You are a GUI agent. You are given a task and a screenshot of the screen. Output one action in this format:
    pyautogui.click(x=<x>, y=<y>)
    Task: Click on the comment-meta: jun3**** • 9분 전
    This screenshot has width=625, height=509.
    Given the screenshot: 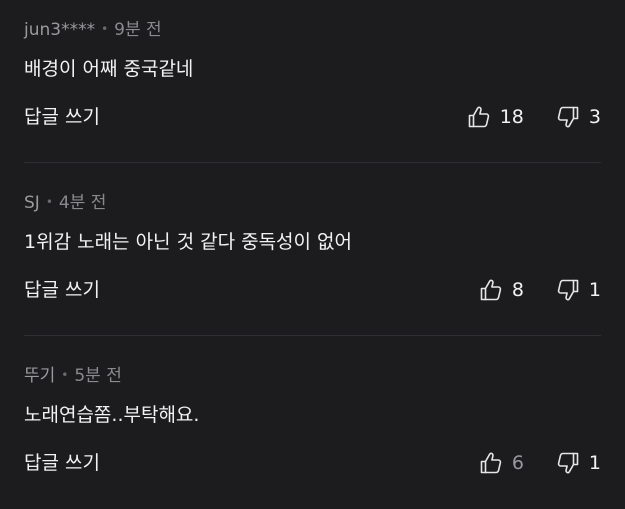 What is the action you would take?
    pyautogui.click(x=93, y=29)
    